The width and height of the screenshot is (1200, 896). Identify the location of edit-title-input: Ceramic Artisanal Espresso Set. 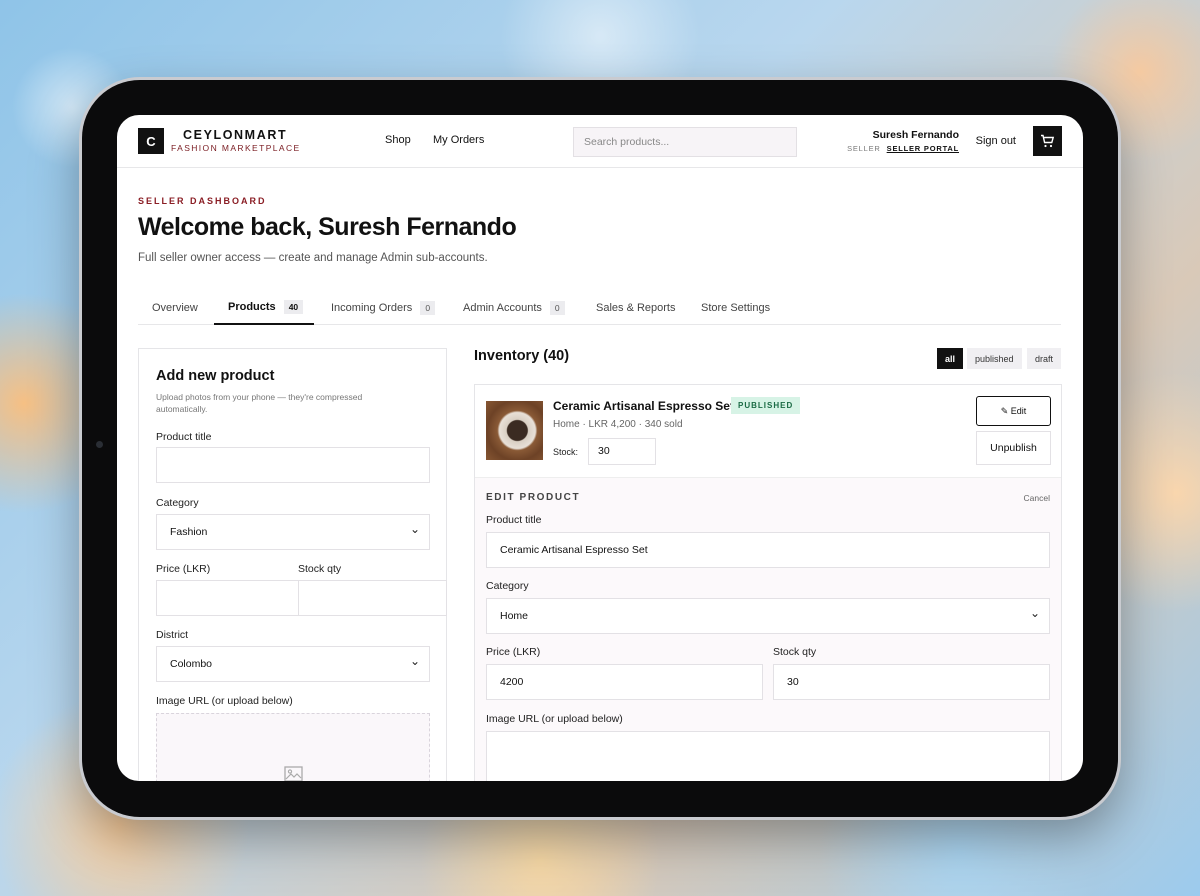
(768, 550).